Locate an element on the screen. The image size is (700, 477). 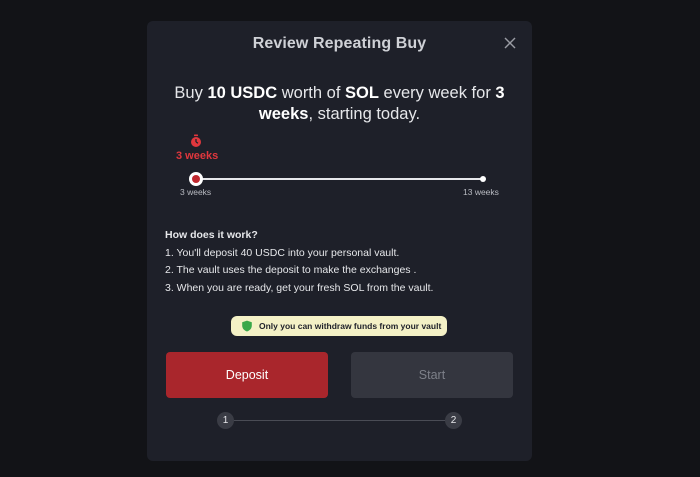
stepper-step-2: 2 is located at coordinates (453, 420).